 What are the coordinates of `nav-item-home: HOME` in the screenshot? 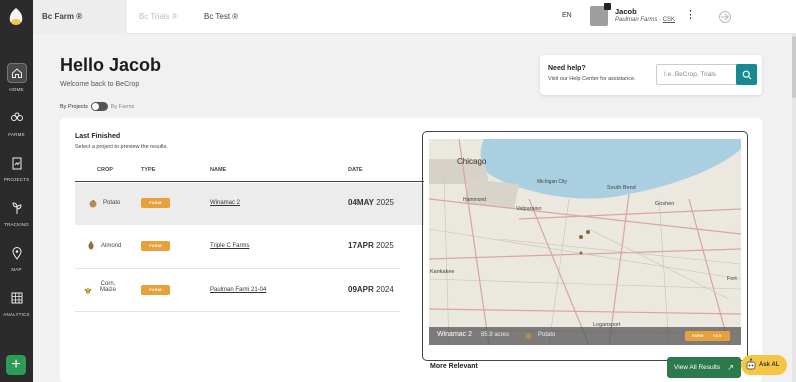 It's located at (16, 83).